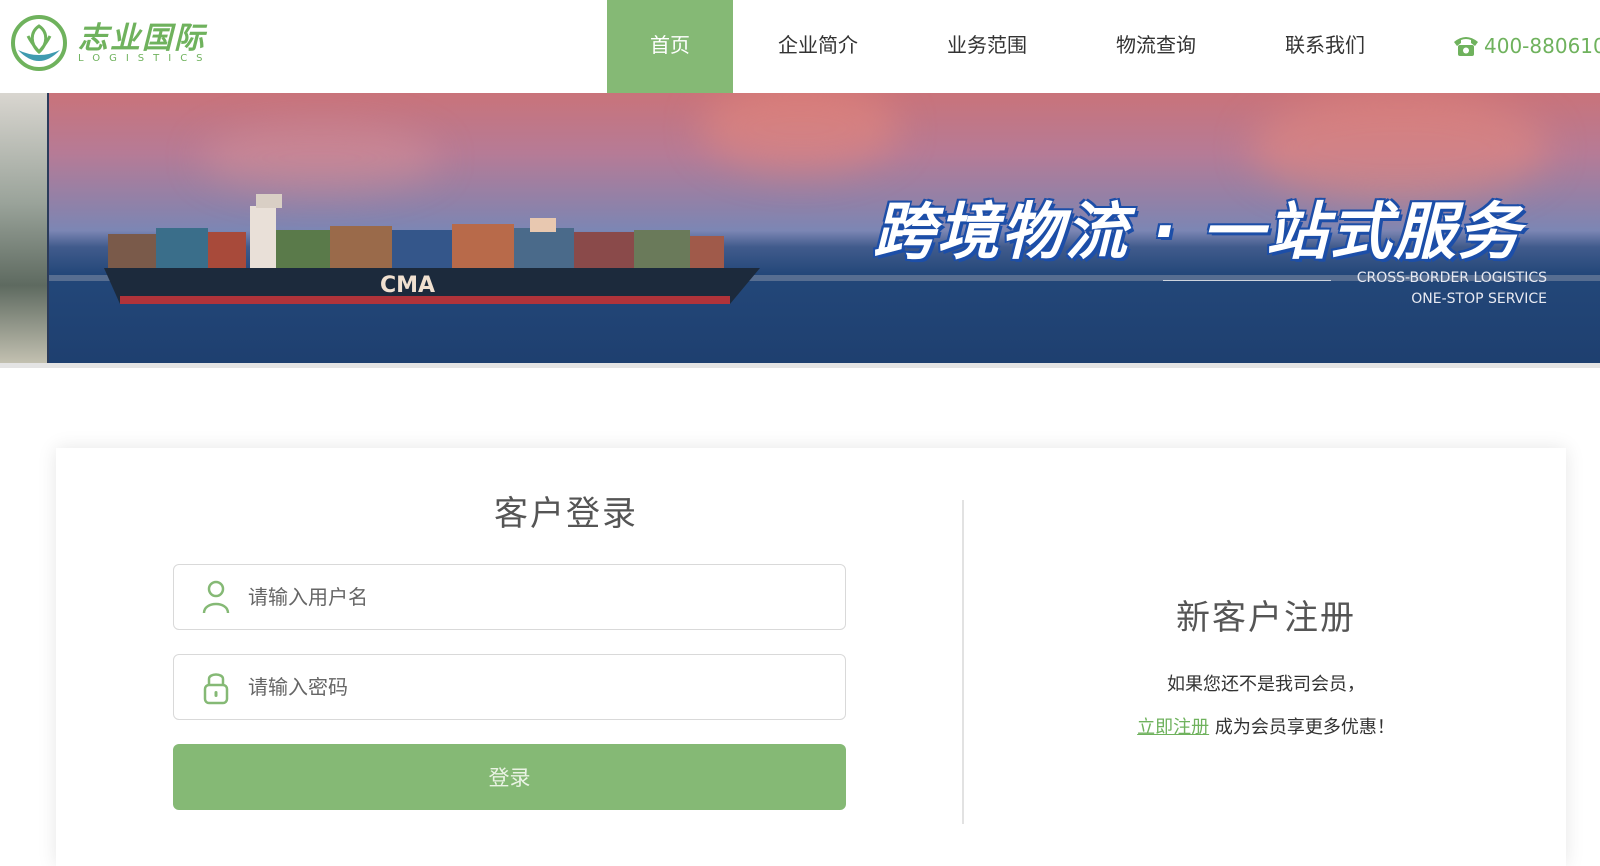 The height and width of the screenshot is (866, 1600). Describe the element at coordinates (818, 46) in the screenshot. I see `nav-item-about: 企业简介` at that location.